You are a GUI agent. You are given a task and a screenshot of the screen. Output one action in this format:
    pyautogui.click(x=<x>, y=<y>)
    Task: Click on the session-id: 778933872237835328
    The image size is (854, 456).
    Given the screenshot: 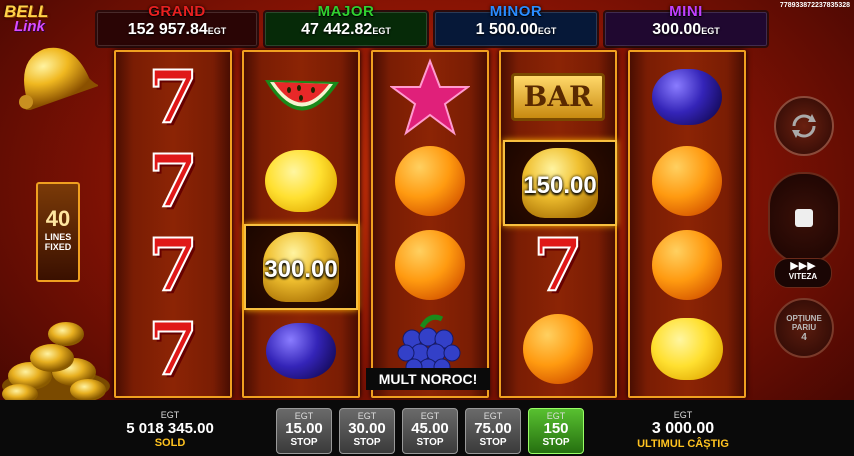 What is the action you would take?
    pyautogui.click(x=814, y=5)
    